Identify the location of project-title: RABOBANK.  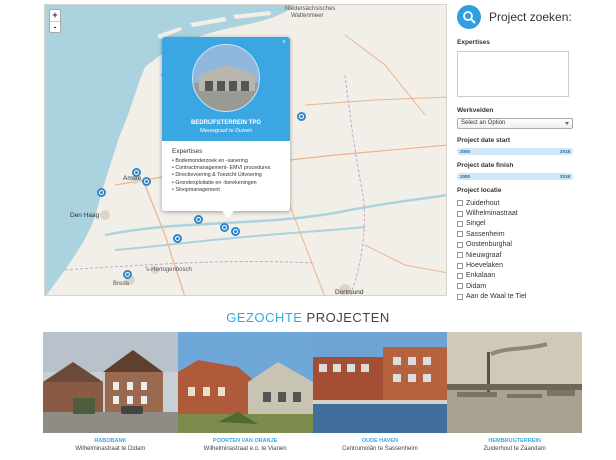
(110, 441).